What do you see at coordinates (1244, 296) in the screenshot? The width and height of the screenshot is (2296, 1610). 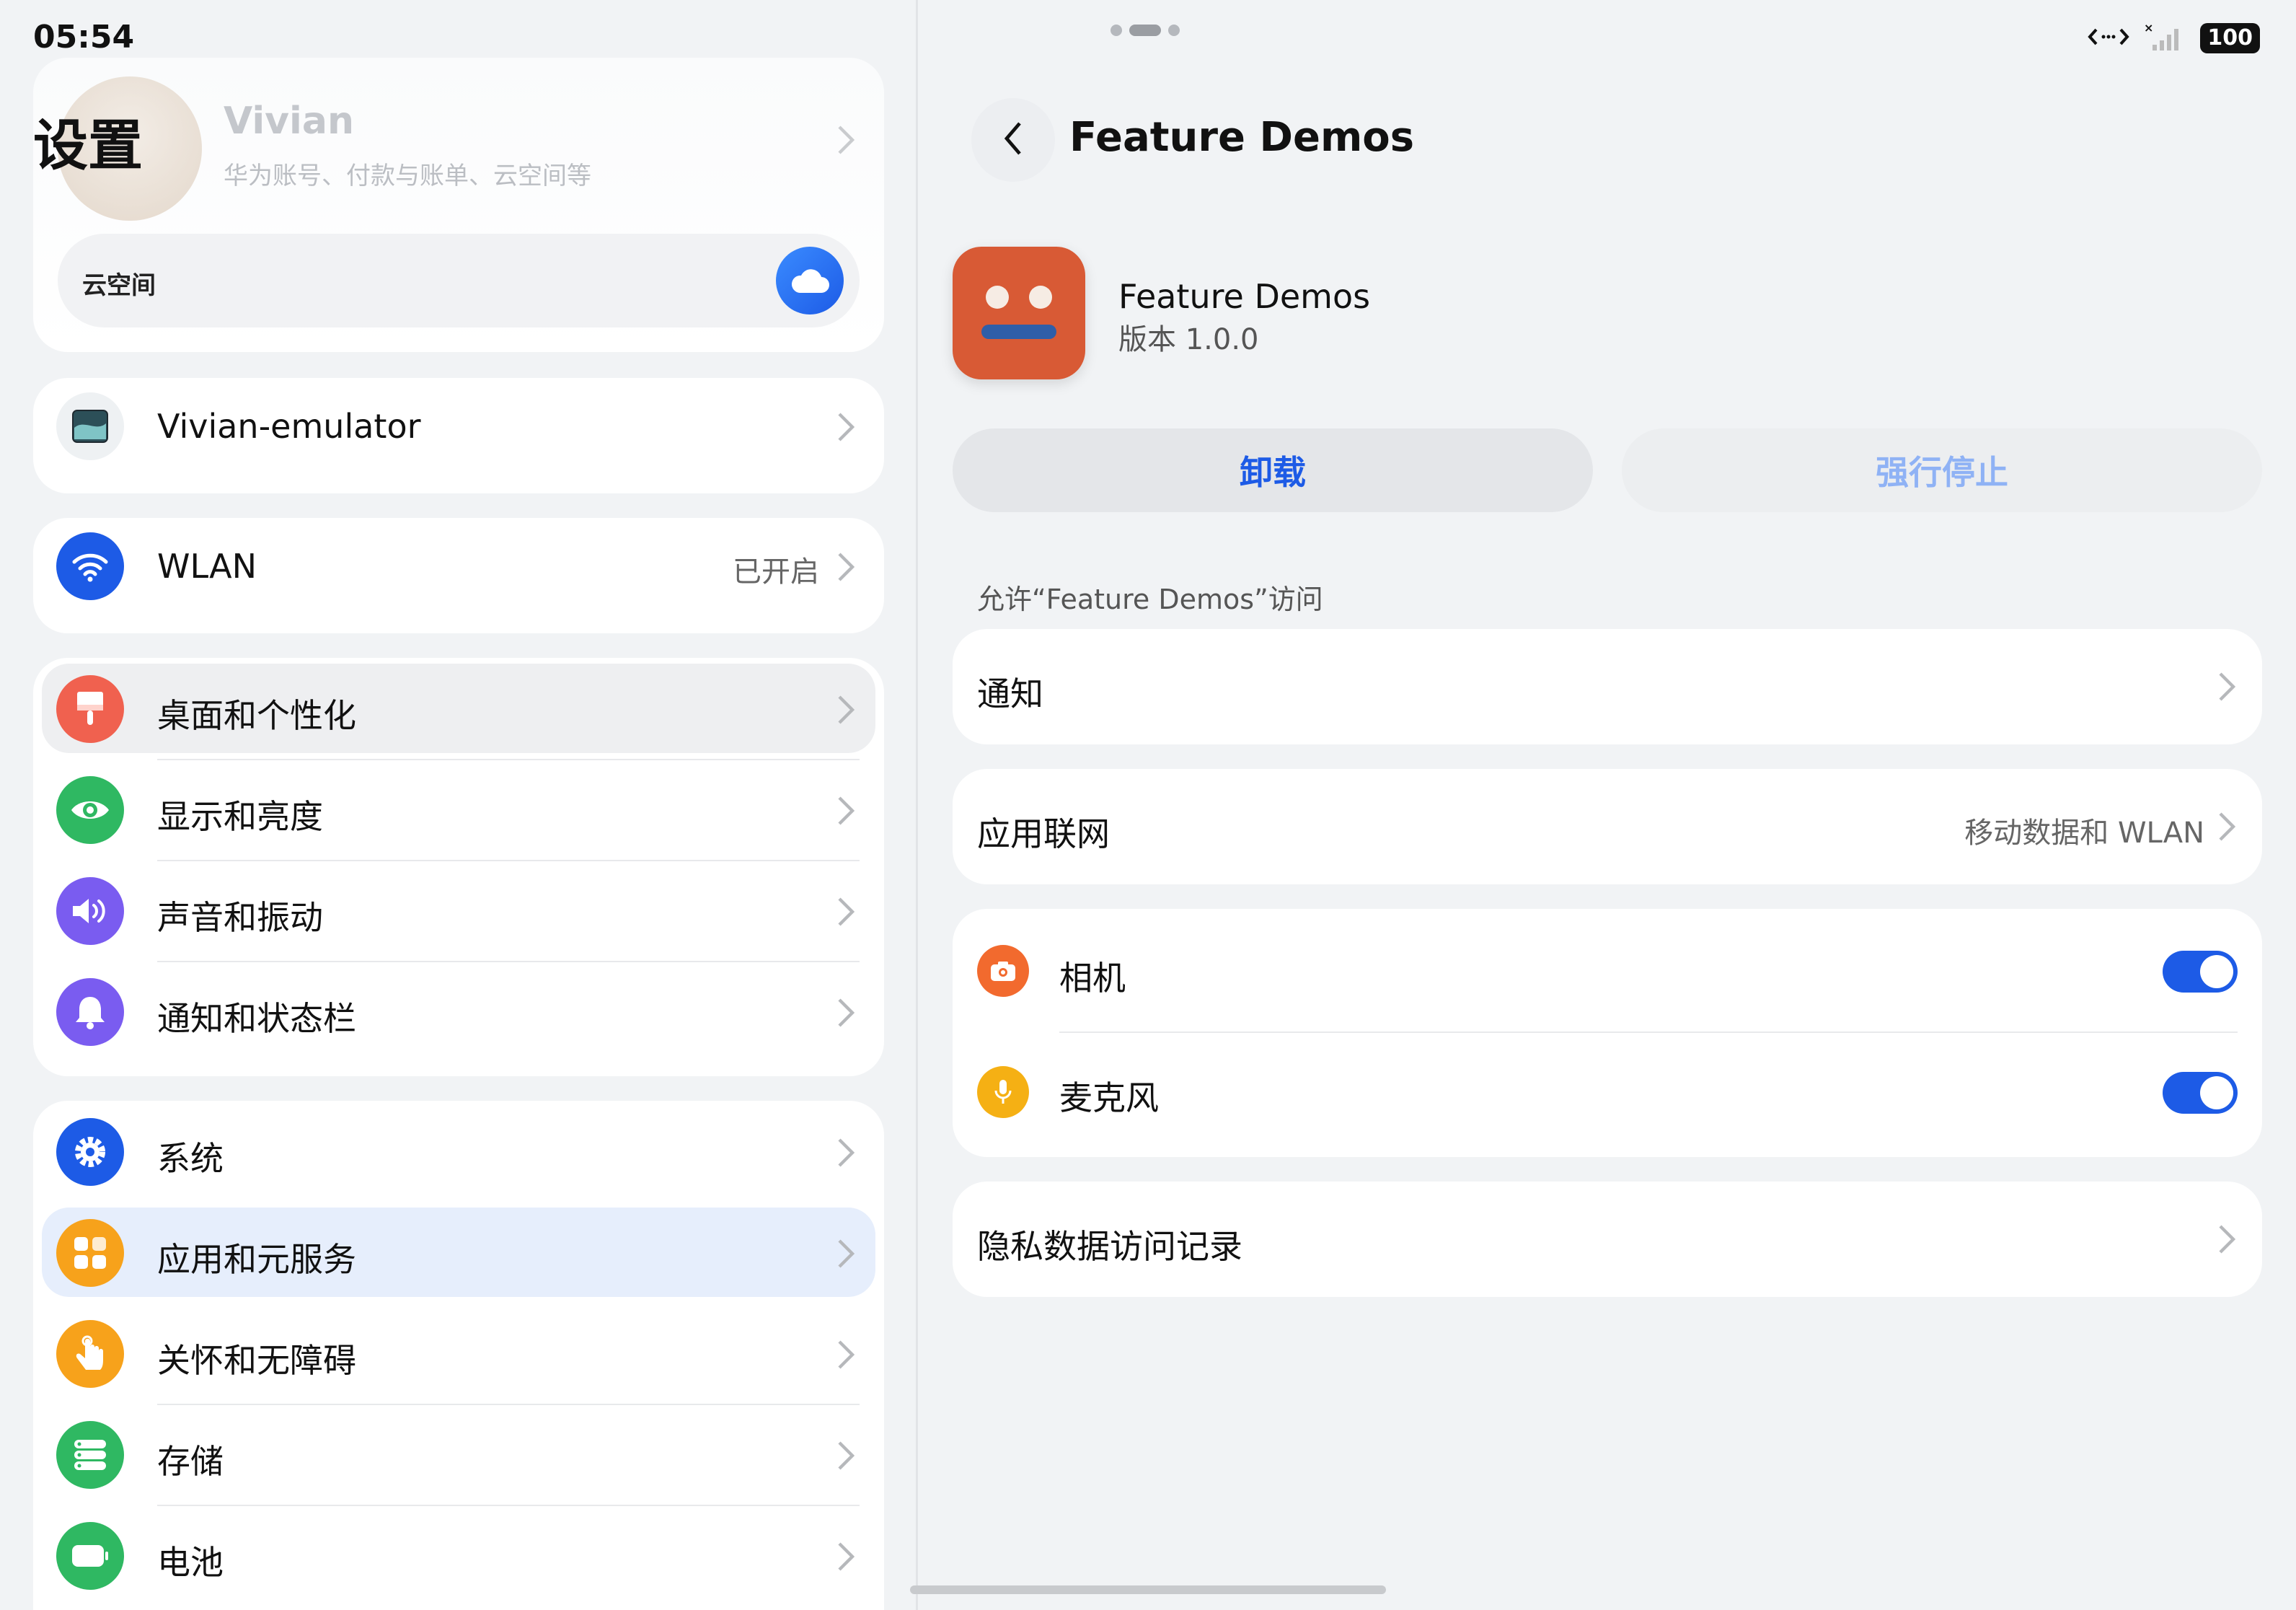 I see `app-name: Feature Demos` at bounding box center [1244, 296].